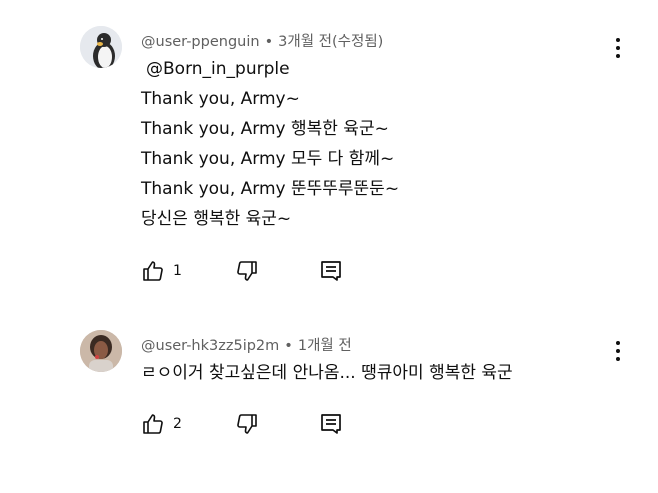  What do you see at coordinates (210, 346) in the screenshot?
I see `author-name: @user-hk3zz5ip2m` at bounding box center [210, 346].